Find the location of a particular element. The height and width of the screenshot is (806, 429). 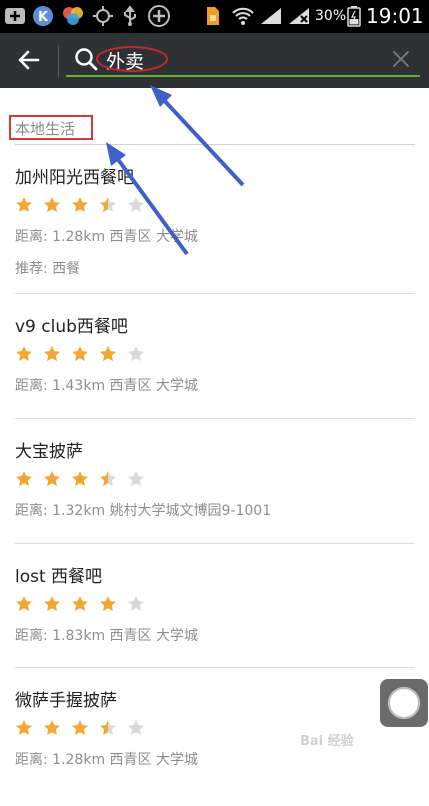

close-icon is located at coordinates (401, 59).